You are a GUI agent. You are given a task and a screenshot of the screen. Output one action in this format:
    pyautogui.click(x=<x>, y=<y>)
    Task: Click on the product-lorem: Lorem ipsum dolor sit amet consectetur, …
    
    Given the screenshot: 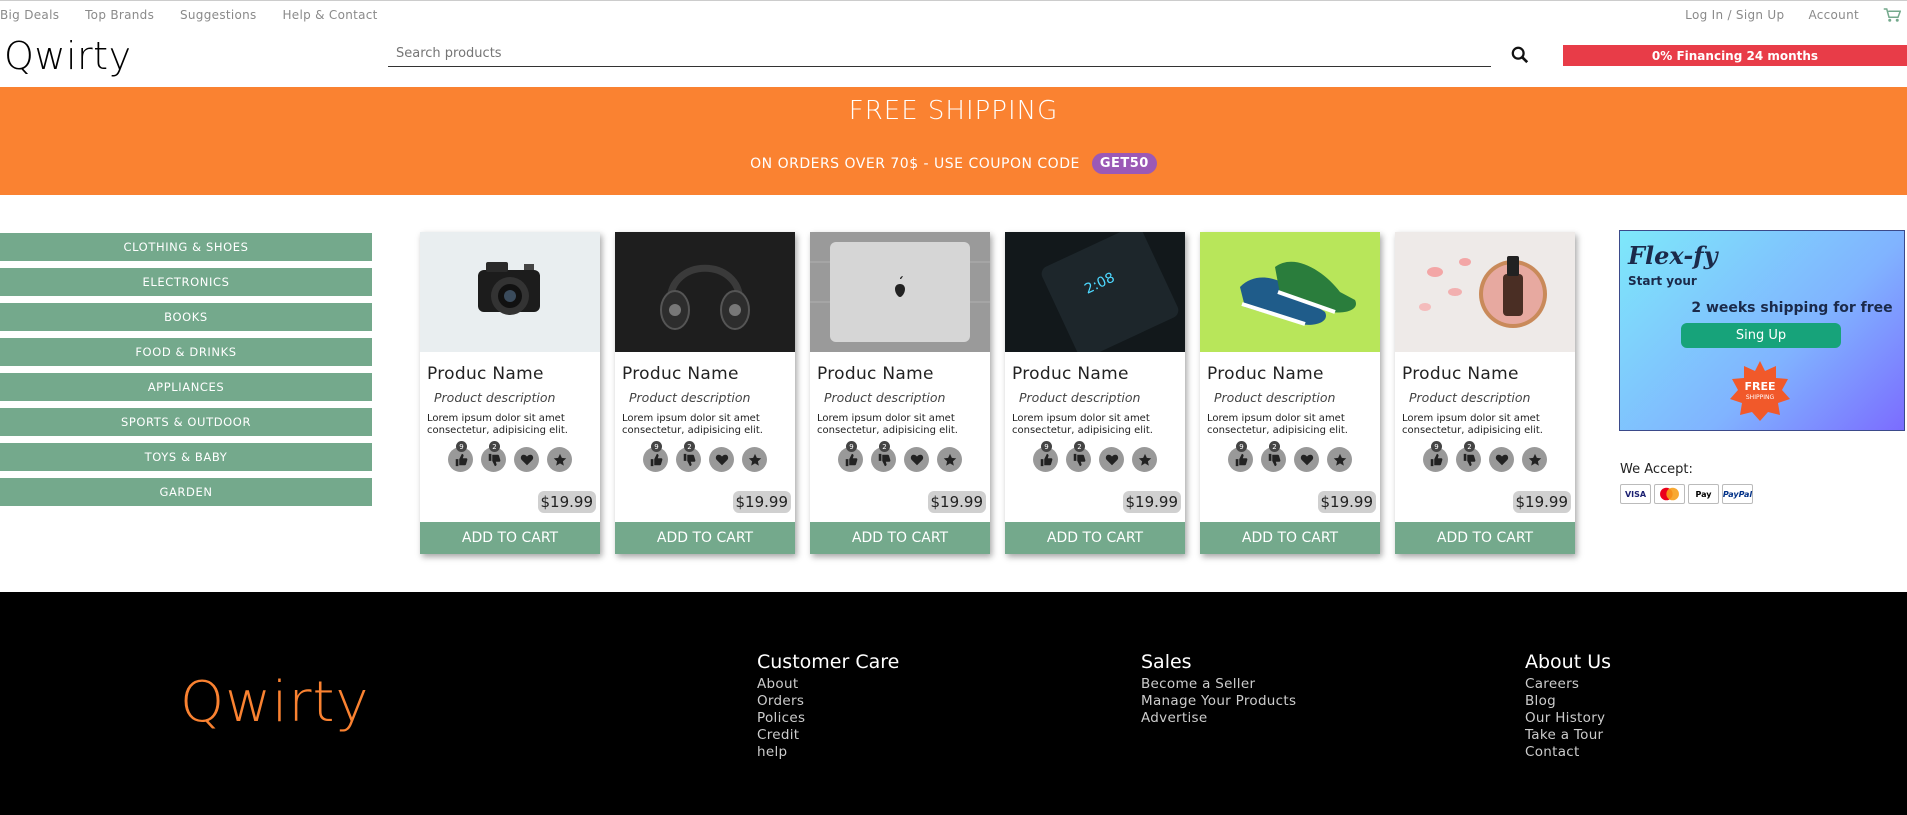 What is the action you would take?
    pyautogui.click(x=1472, y=424)
    